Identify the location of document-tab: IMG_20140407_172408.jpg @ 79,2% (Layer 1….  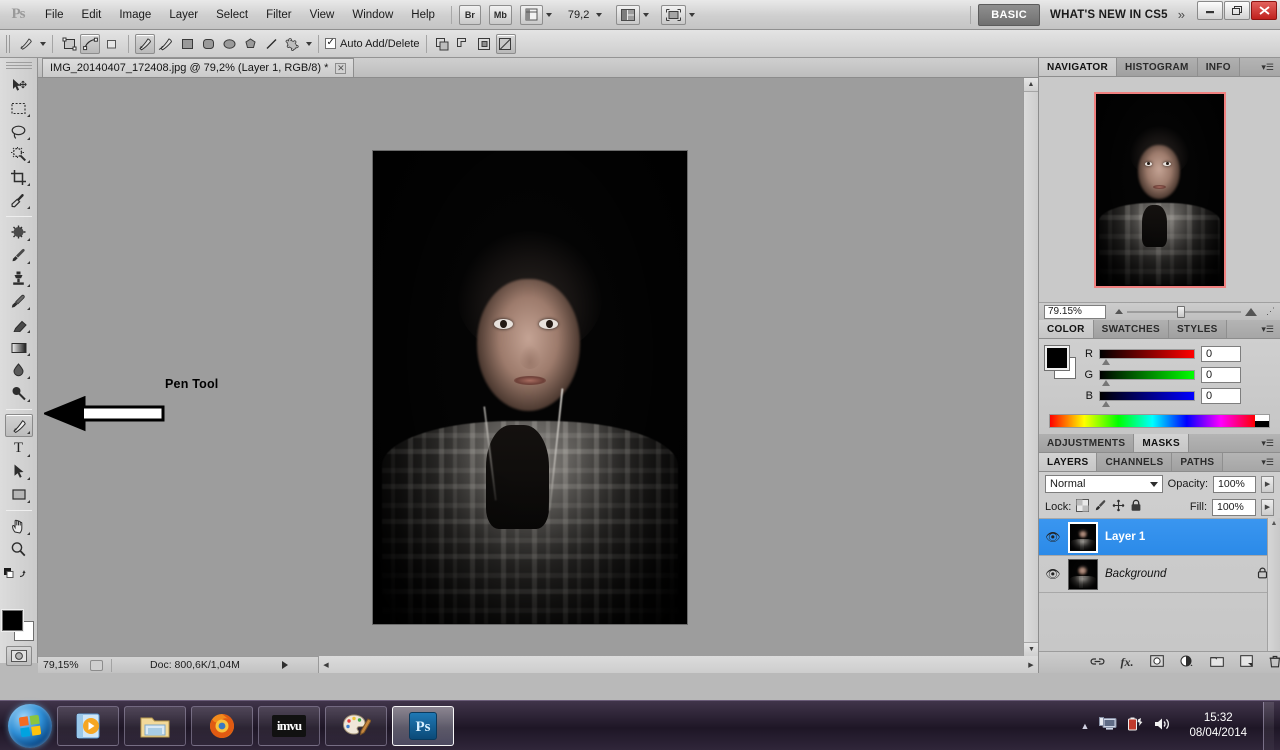
(198, 67).